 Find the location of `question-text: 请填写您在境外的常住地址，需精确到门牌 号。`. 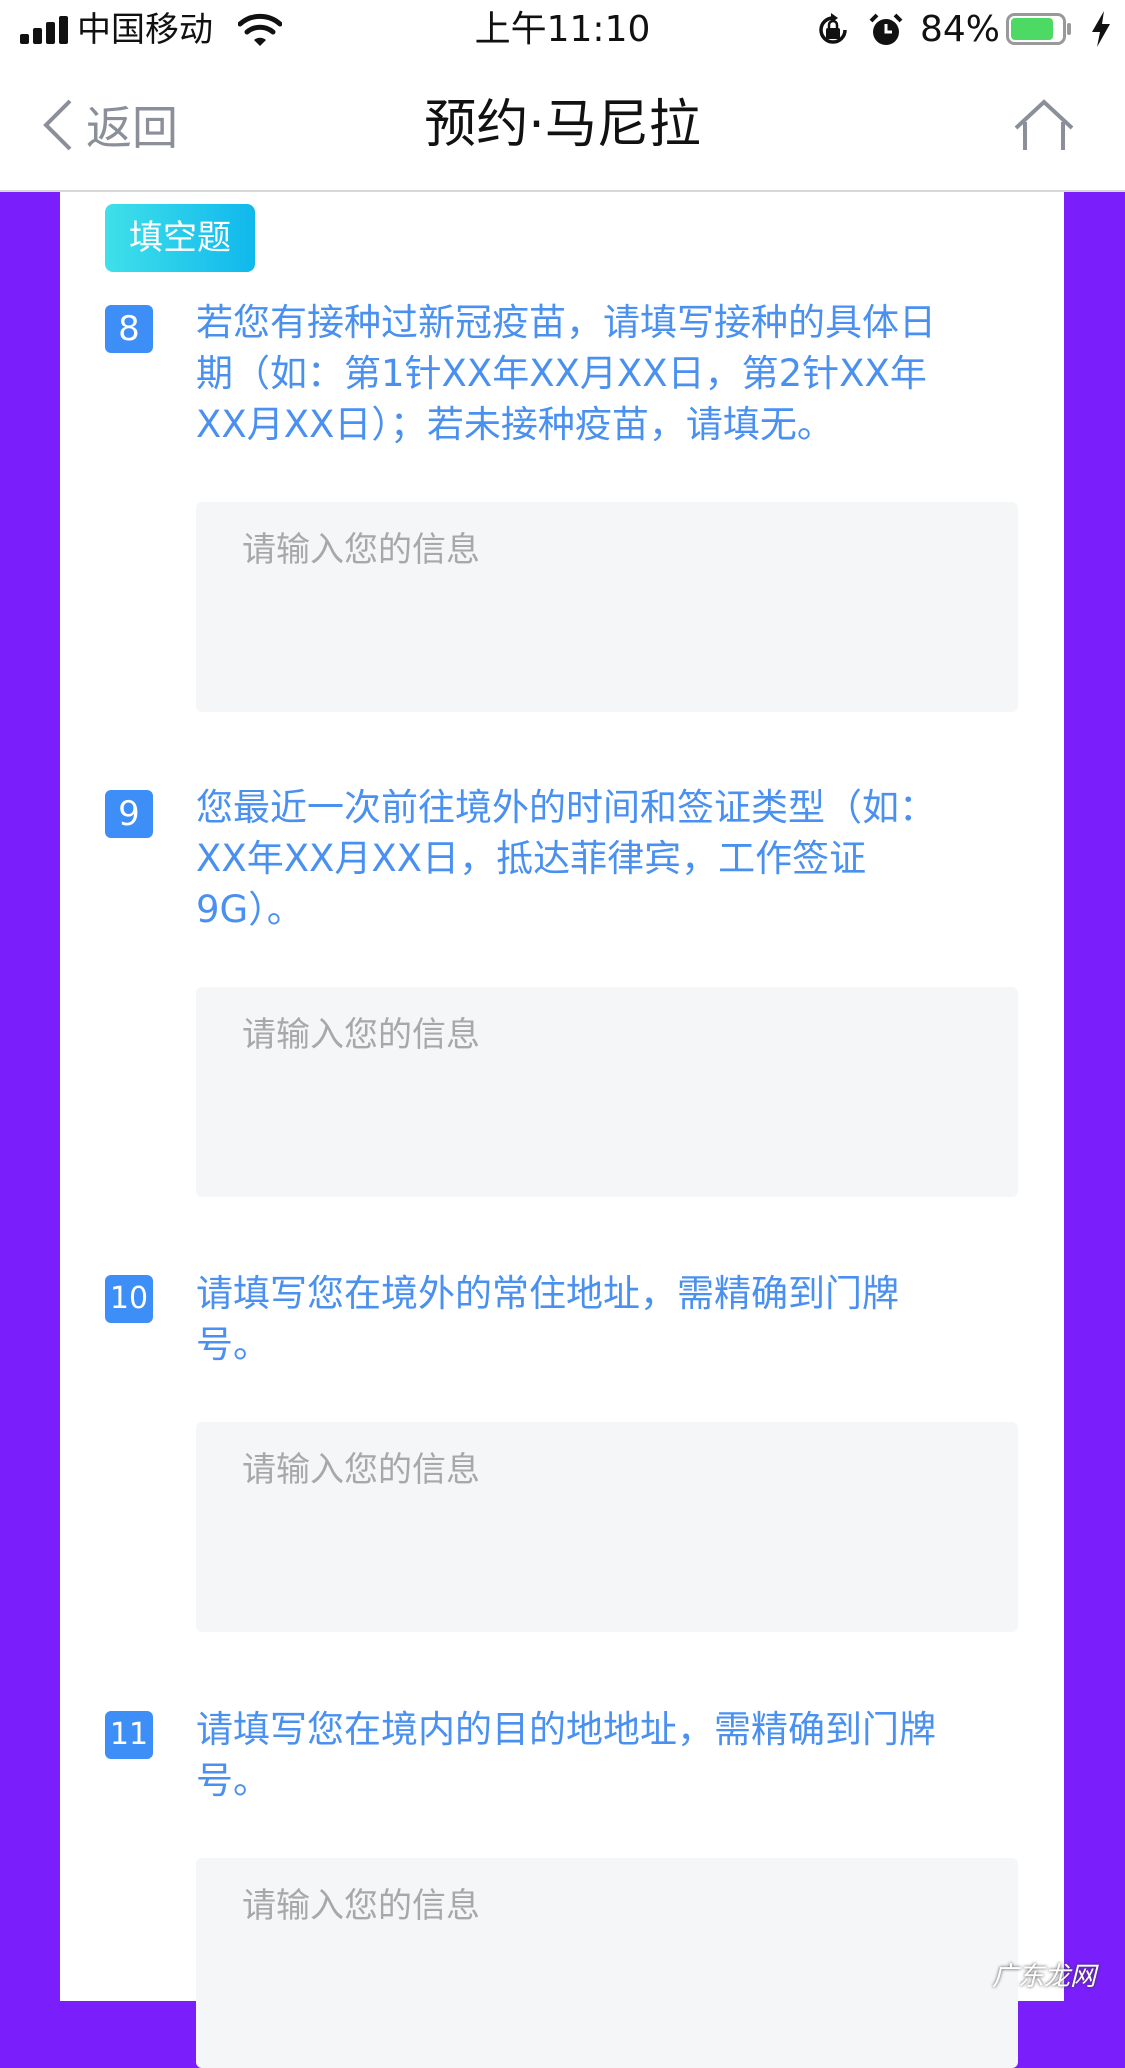

question-text: 请填写您在境外的常住地址，需精确到门牌 号。 is located at coordinates (547, 1319).